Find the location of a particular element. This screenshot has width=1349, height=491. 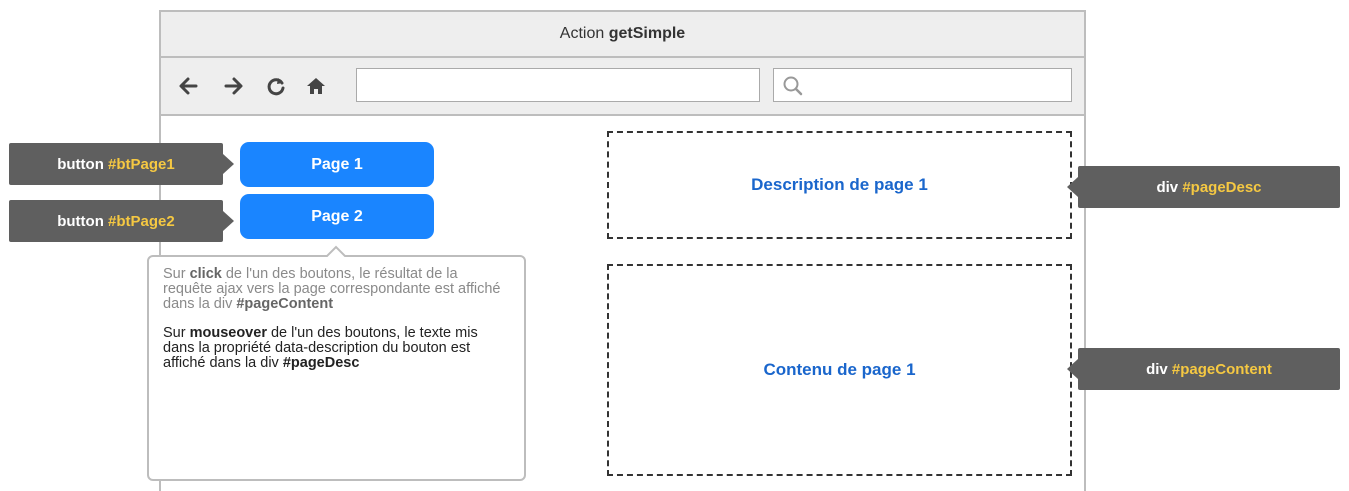

callout-btpage2: button #btPage2 is located at coordinates (121, 221).